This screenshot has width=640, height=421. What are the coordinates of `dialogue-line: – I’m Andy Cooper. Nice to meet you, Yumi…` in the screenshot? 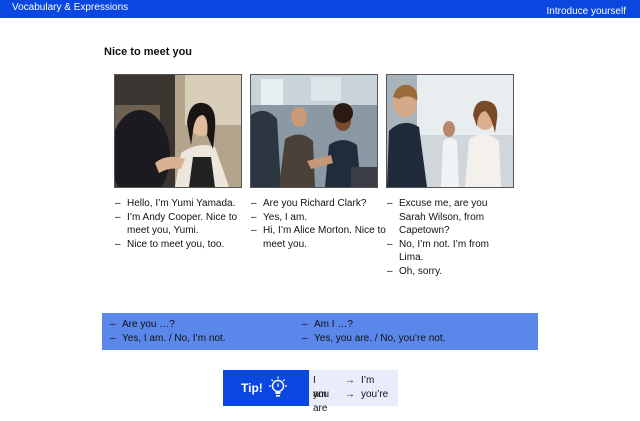 It's located at (183, 224).